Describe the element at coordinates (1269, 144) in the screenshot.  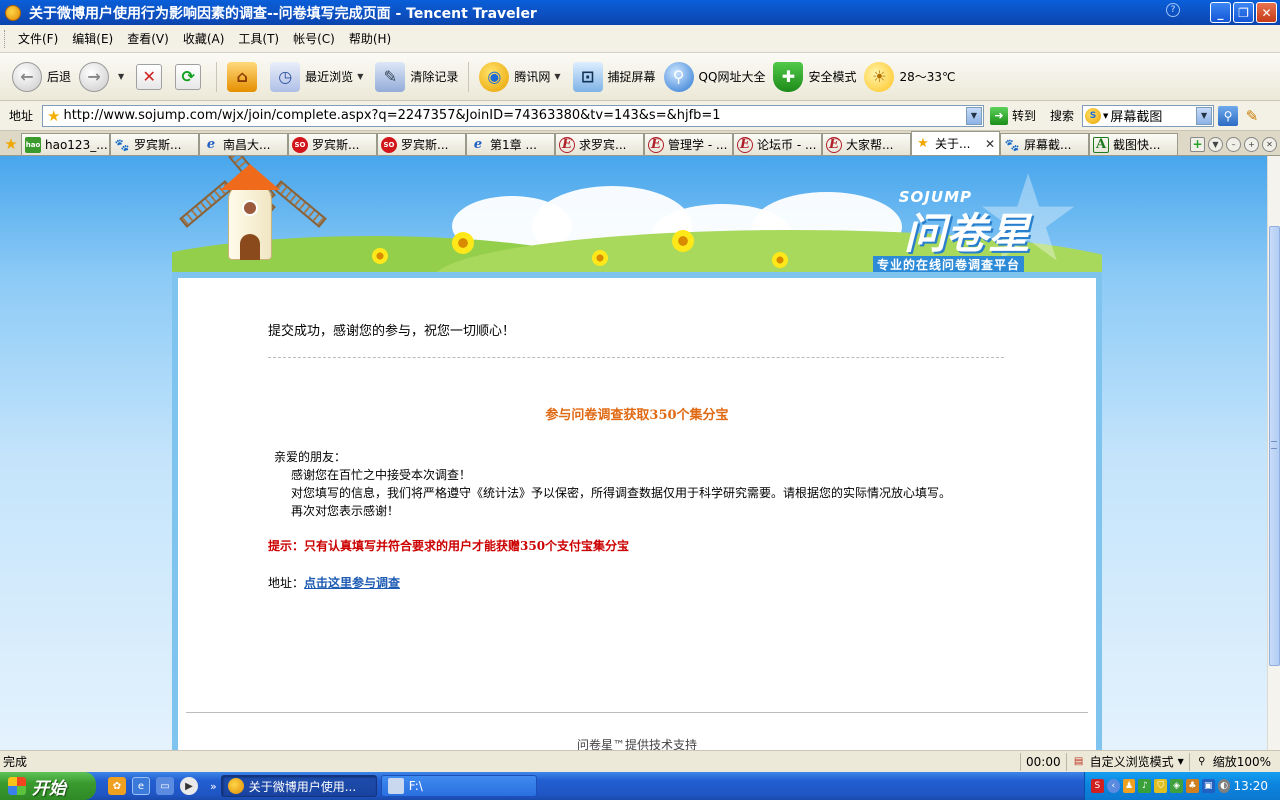
I see `tab-close-all-icon: ✕` at that location.